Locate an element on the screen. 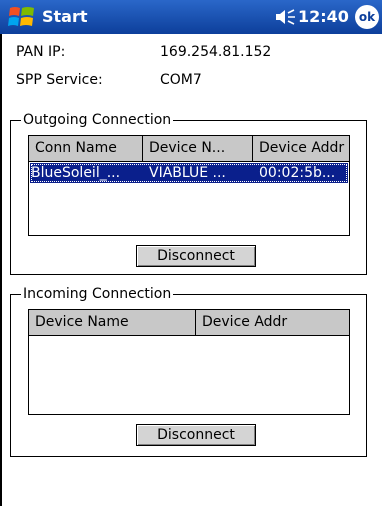 The height and width of the screenshot is (506, 382). list-header: Device Name Device Addr is located at coordinates (189, 323).